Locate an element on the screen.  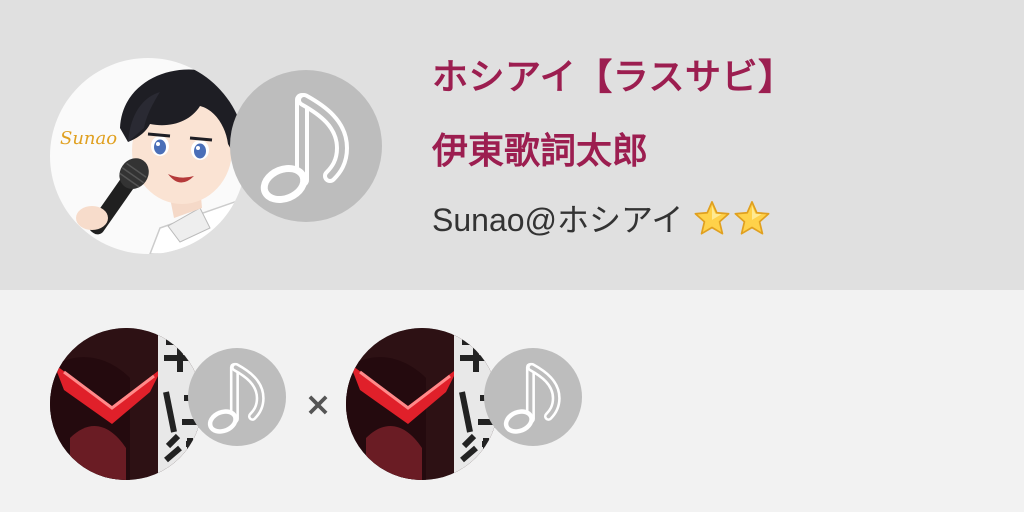
rank-stars is located at coordinates (732, 218).